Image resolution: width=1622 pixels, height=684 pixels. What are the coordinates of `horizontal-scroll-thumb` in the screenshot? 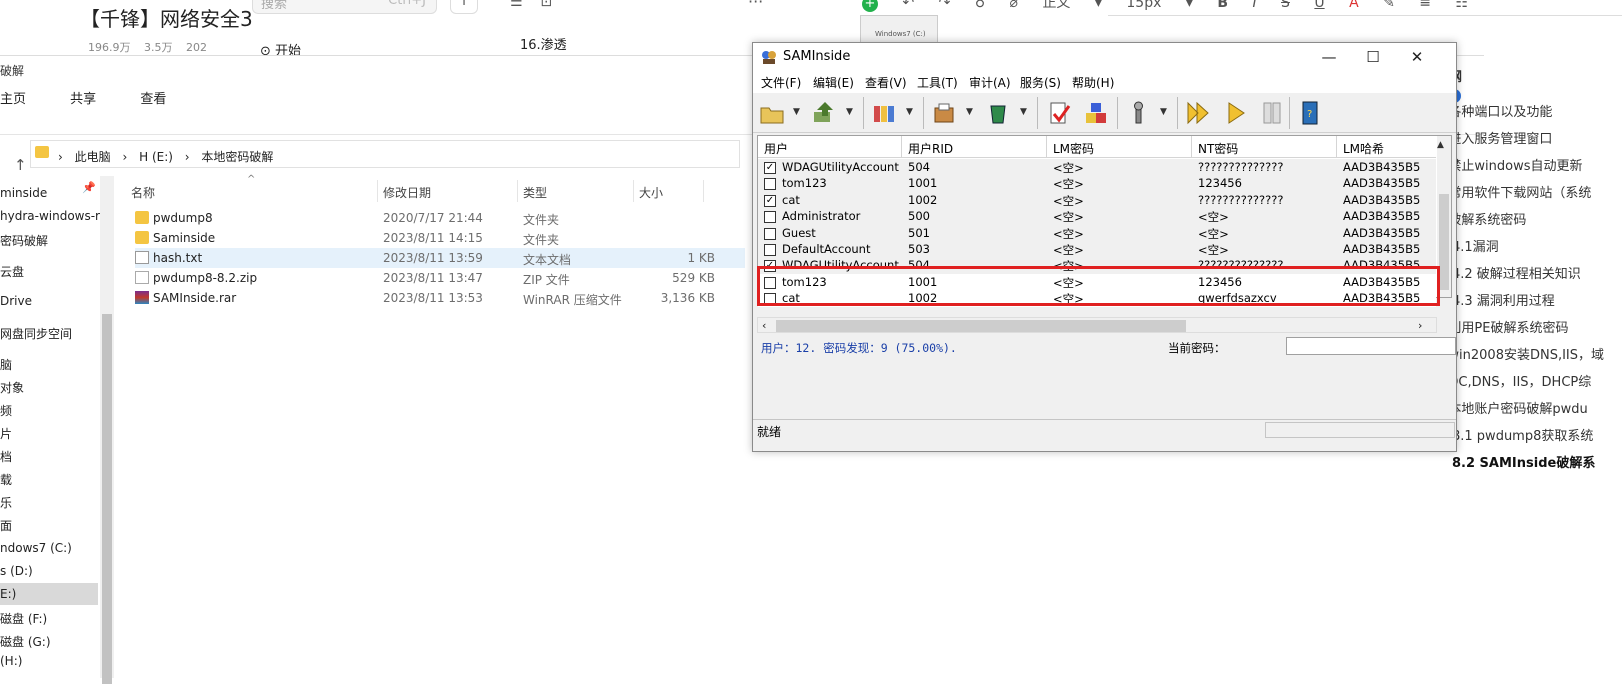 It's located at (981, 326).